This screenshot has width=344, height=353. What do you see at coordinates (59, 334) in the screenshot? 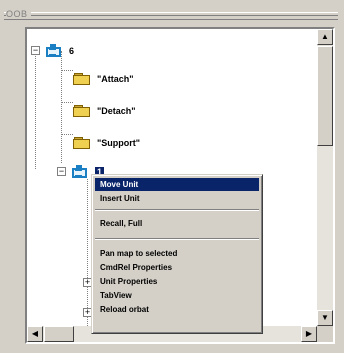
I see `horizontal-scroll-thumb` at bounding box center [59, 334].